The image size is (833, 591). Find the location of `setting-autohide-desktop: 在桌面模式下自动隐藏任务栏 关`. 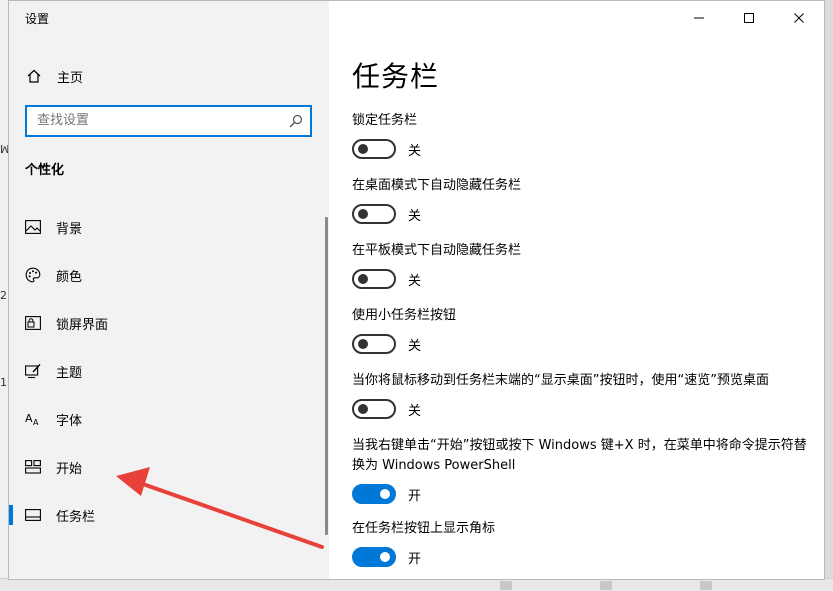

setting-autohide-desktop: 在桌面模式下自动隐藏任务栏 关 is located at coordinates (582, 200).